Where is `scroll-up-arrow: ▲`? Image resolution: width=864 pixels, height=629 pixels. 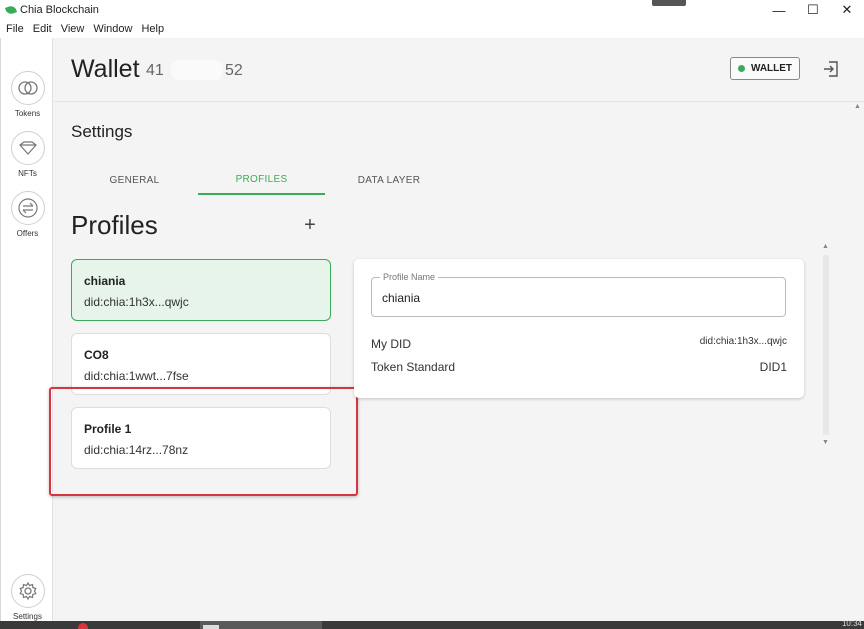
scroll-up-arrow: ▲ is located at coordinates (825, 246).